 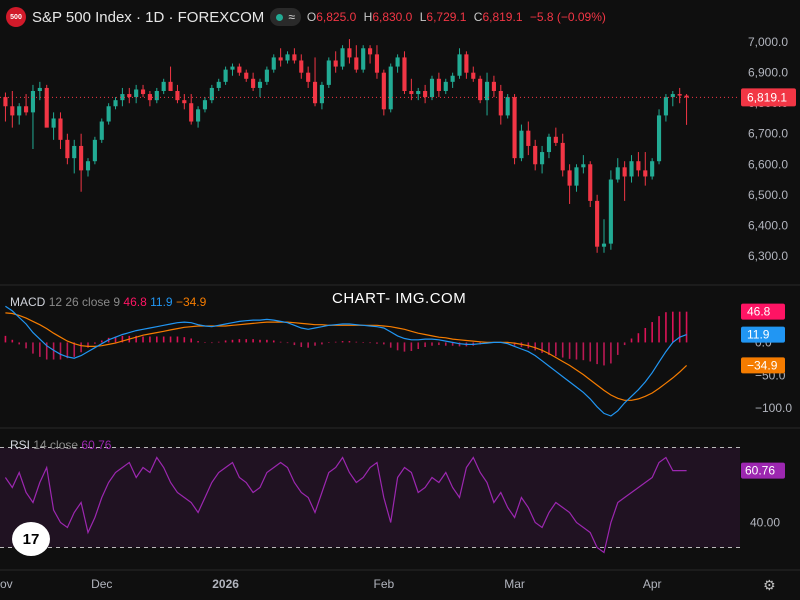 I want to click on settings-gear-icon: ⚙, so click(x=769, y=585).